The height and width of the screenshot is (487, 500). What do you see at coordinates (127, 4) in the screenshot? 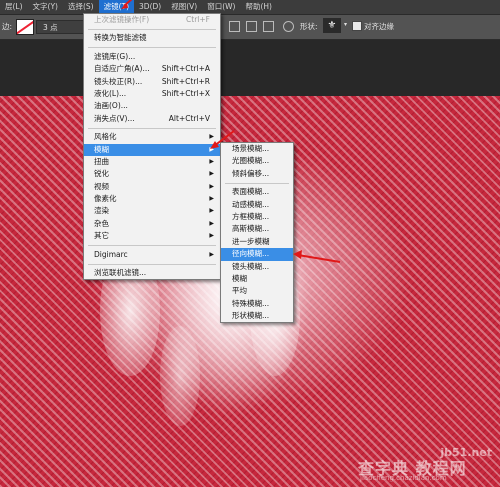
I see `arrow-to-filter-menu` at bounding box center [127, 4].